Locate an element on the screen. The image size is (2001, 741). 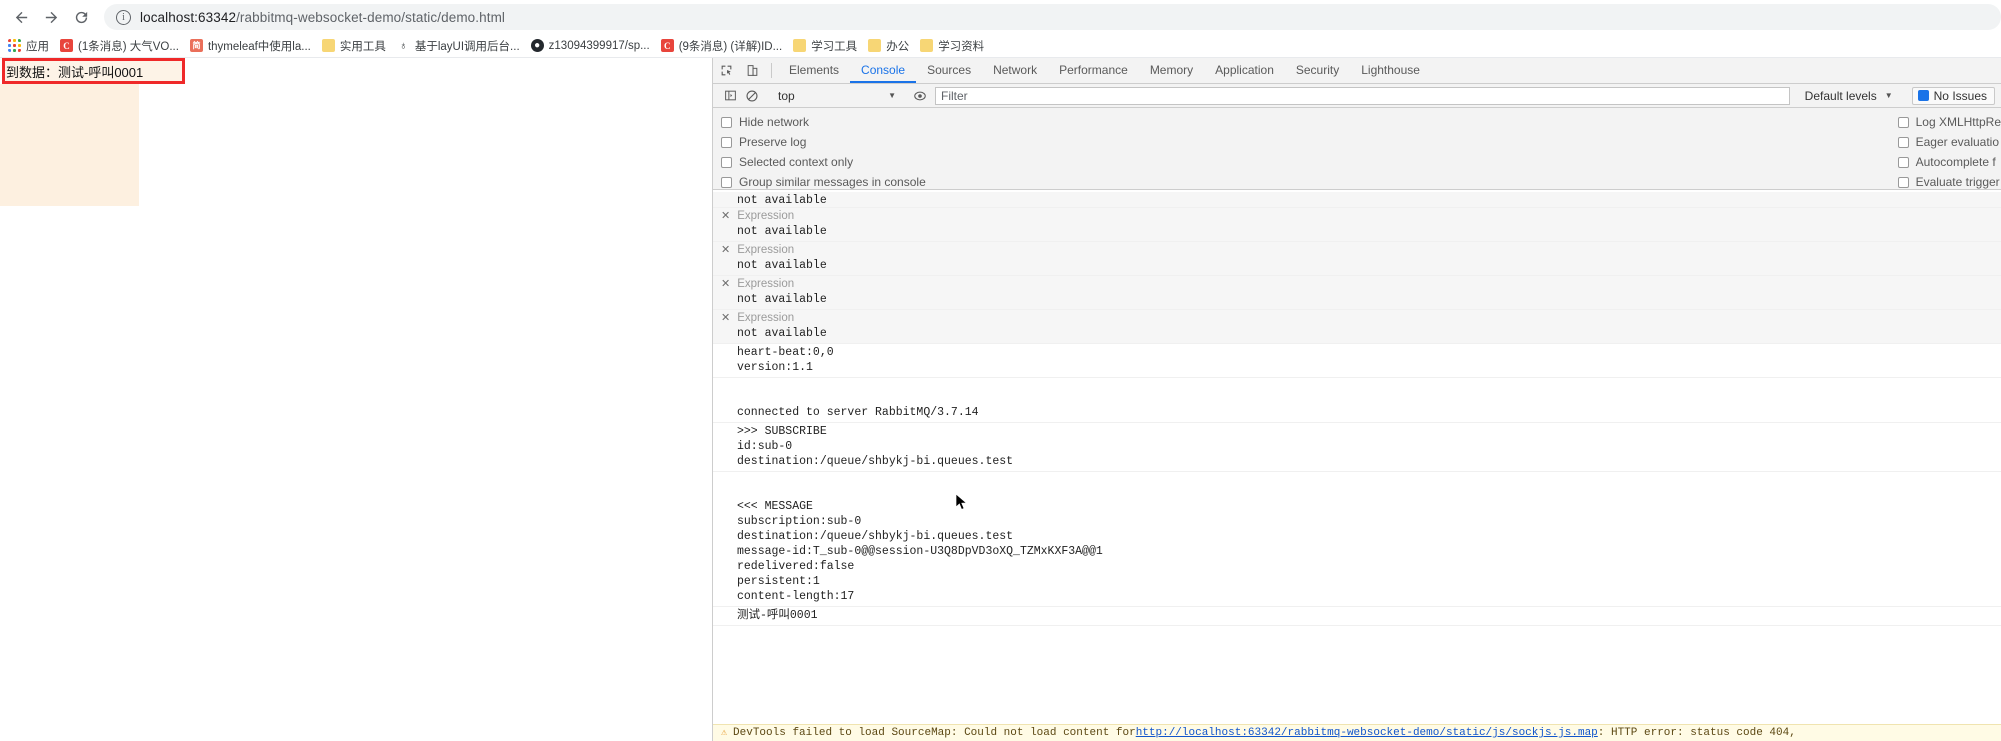
console-log-message: 测试-呼叫0001 is located at coordinates (1357, 616).